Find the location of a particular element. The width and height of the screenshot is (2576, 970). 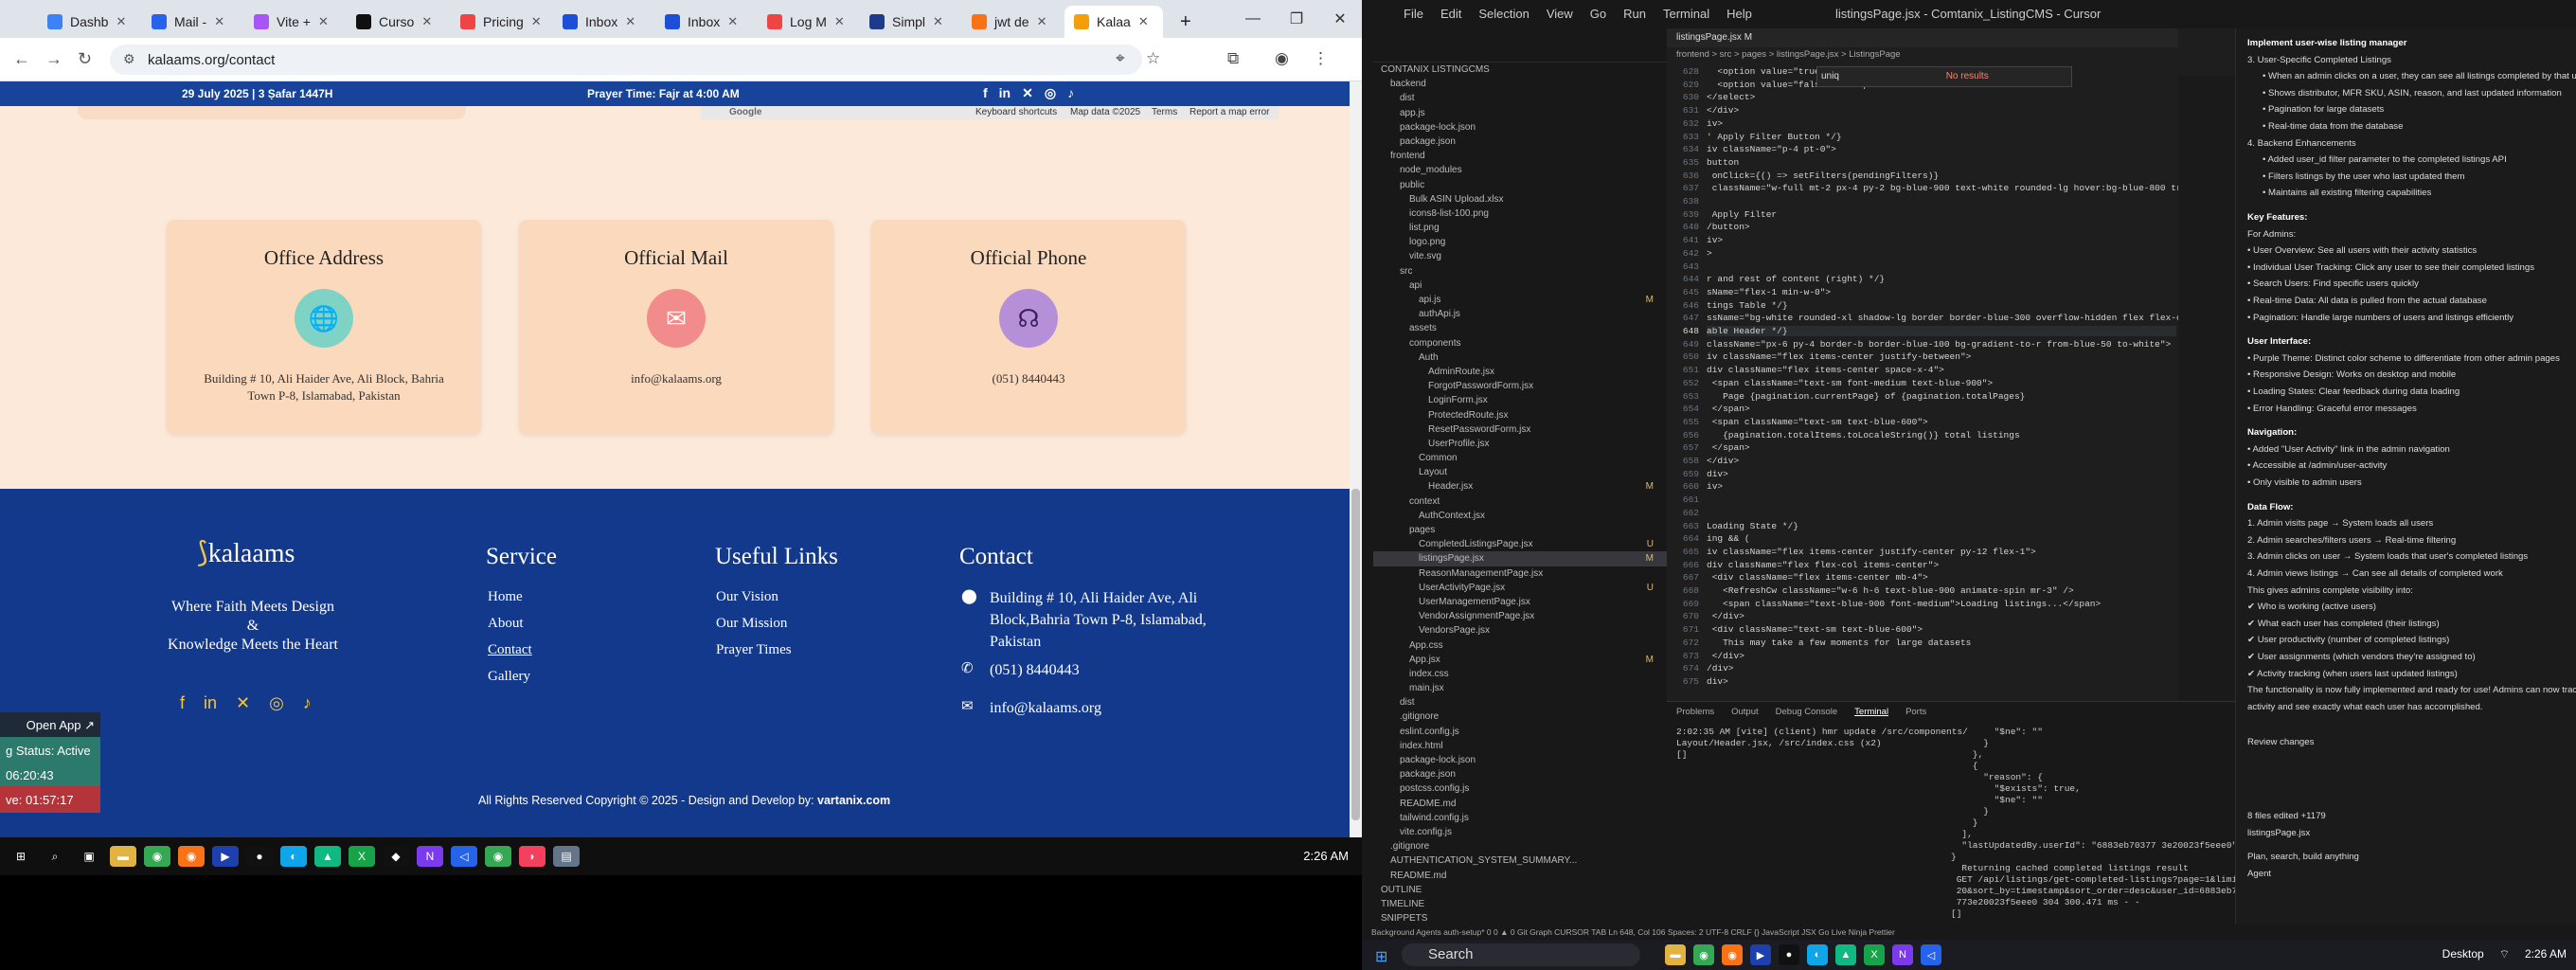

explorer-item: UserActivityPage.jsx U is located at coordinates (1520, 588).